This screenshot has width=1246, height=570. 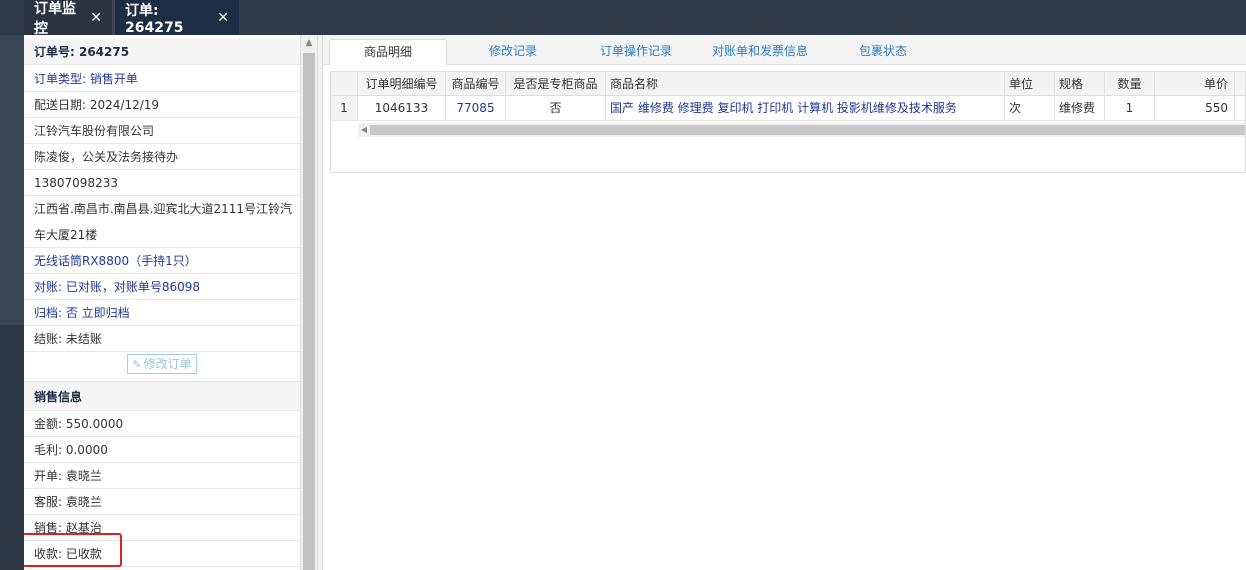 I want to click on phone-number: 13807098233, so click(x=162, y=183).